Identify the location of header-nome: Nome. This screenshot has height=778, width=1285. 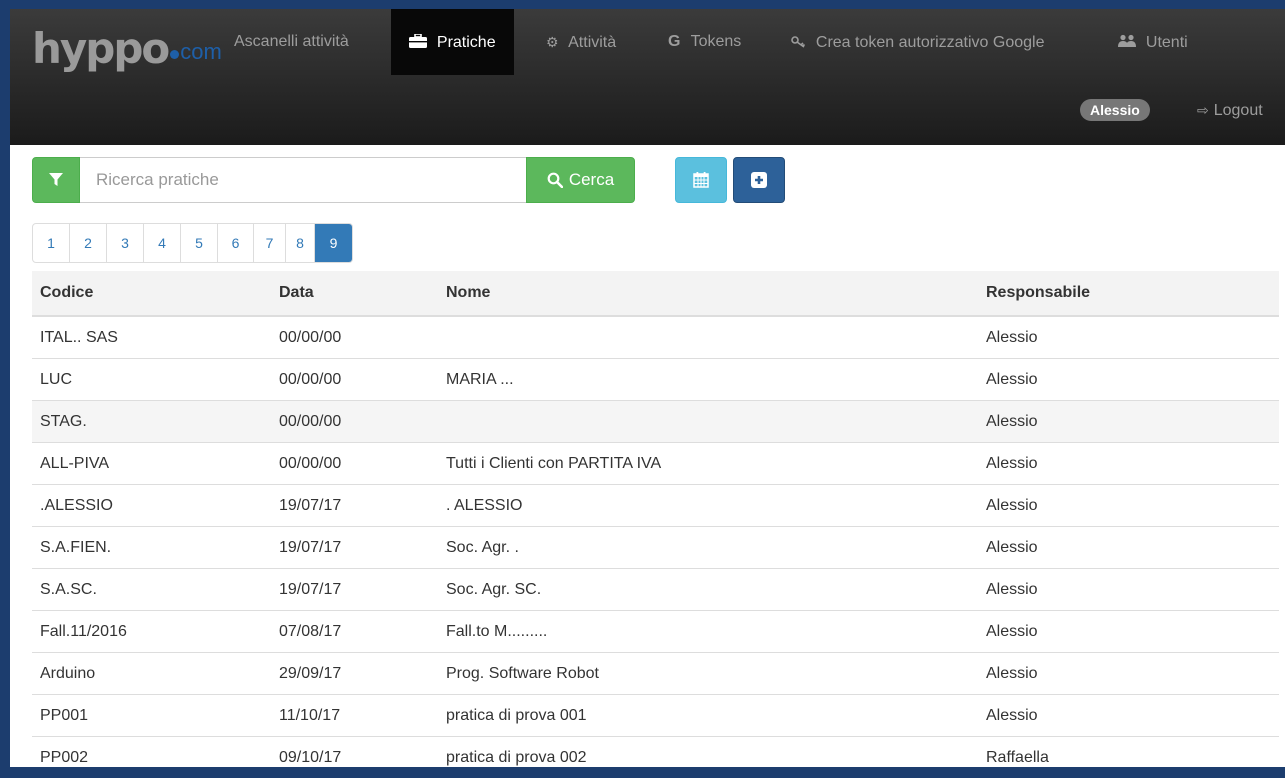
(708, 293).